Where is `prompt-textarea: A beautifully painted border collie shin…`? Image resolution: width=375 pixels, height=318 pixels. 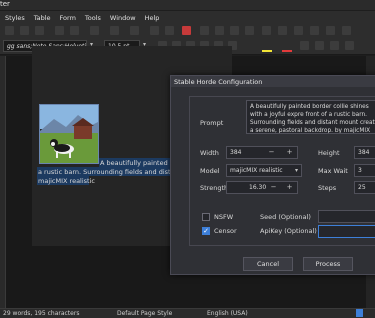 prompt-textarea: A beautifully painted border collie shin… is located at coordinates (310, 117).